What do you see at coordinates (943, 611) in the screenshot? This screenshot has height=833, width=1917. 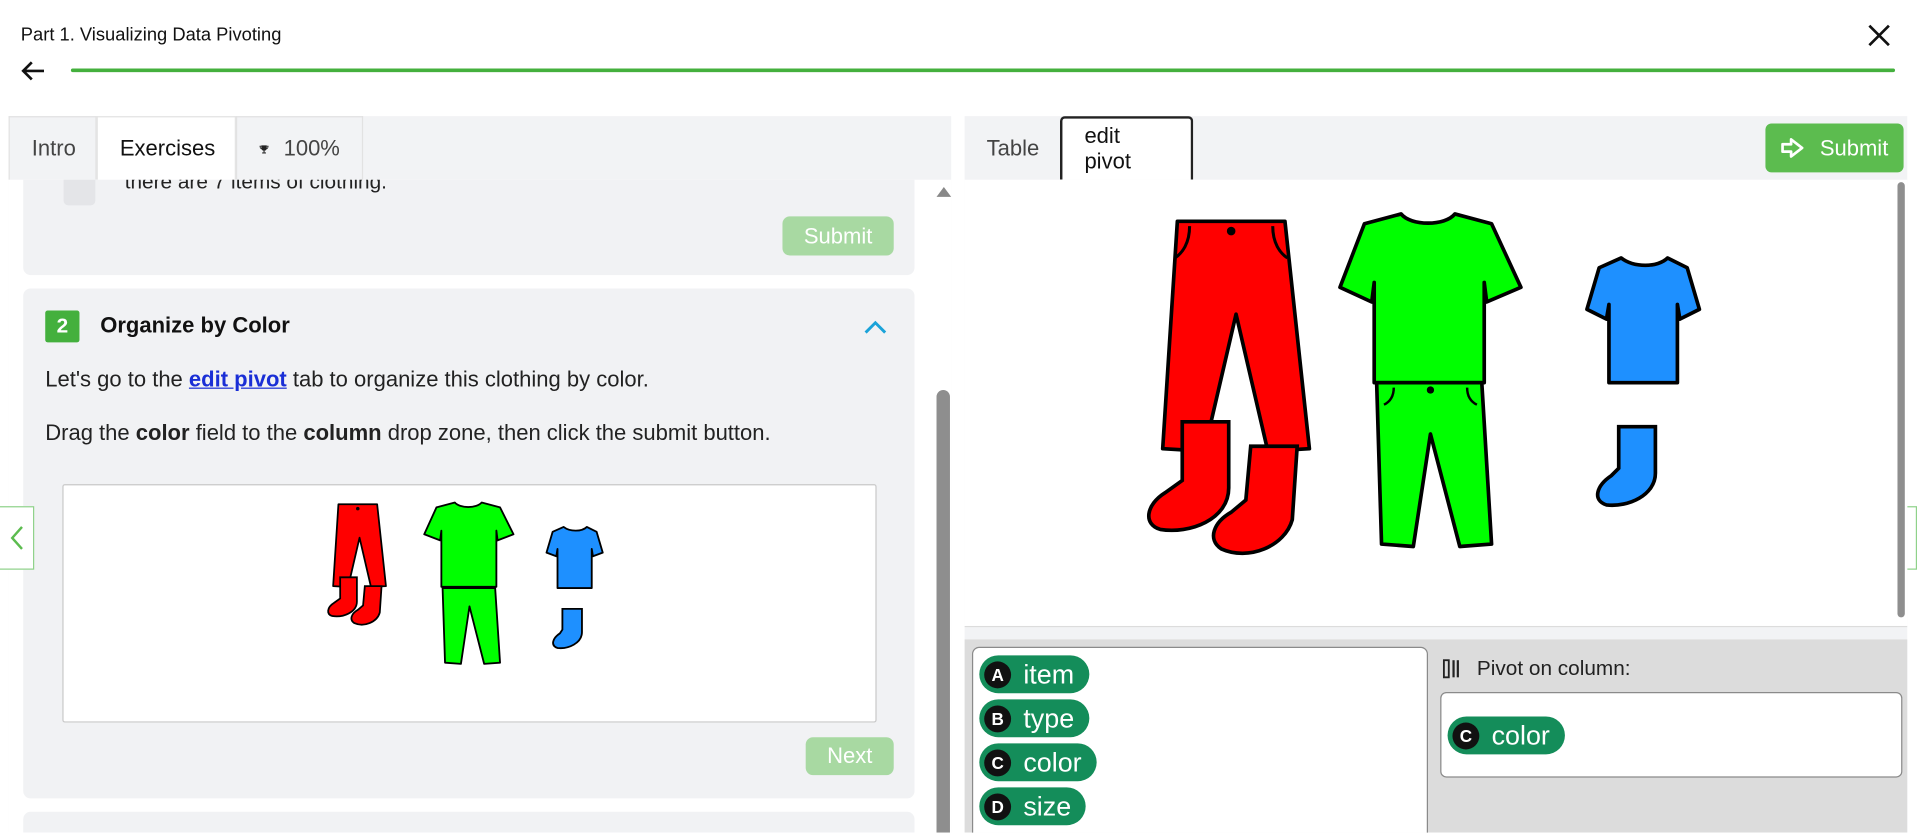 I see `left-scrollbar-thumb` at bounding box center [943, 611].